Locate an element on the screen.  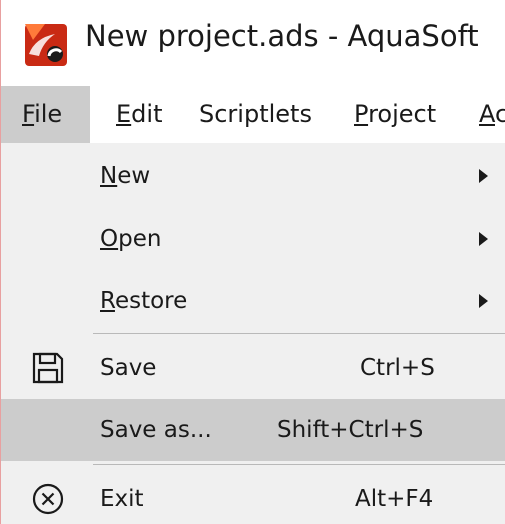
menu-item-save-as: Save as... Shift+Ctrl+S is located at coordinates (253, 430).